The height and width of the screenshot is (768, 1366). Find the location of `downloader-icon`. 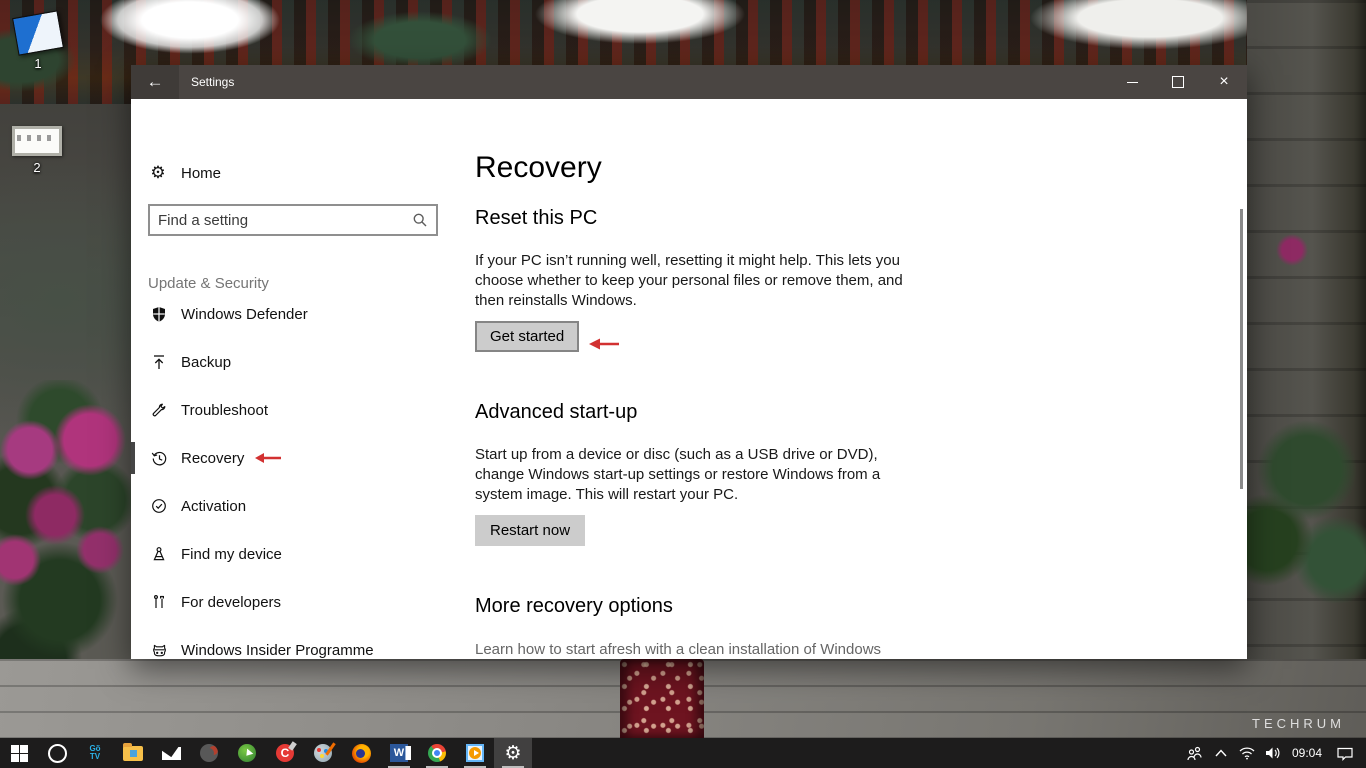

downloader-icon is located at coordinates (209, 753).